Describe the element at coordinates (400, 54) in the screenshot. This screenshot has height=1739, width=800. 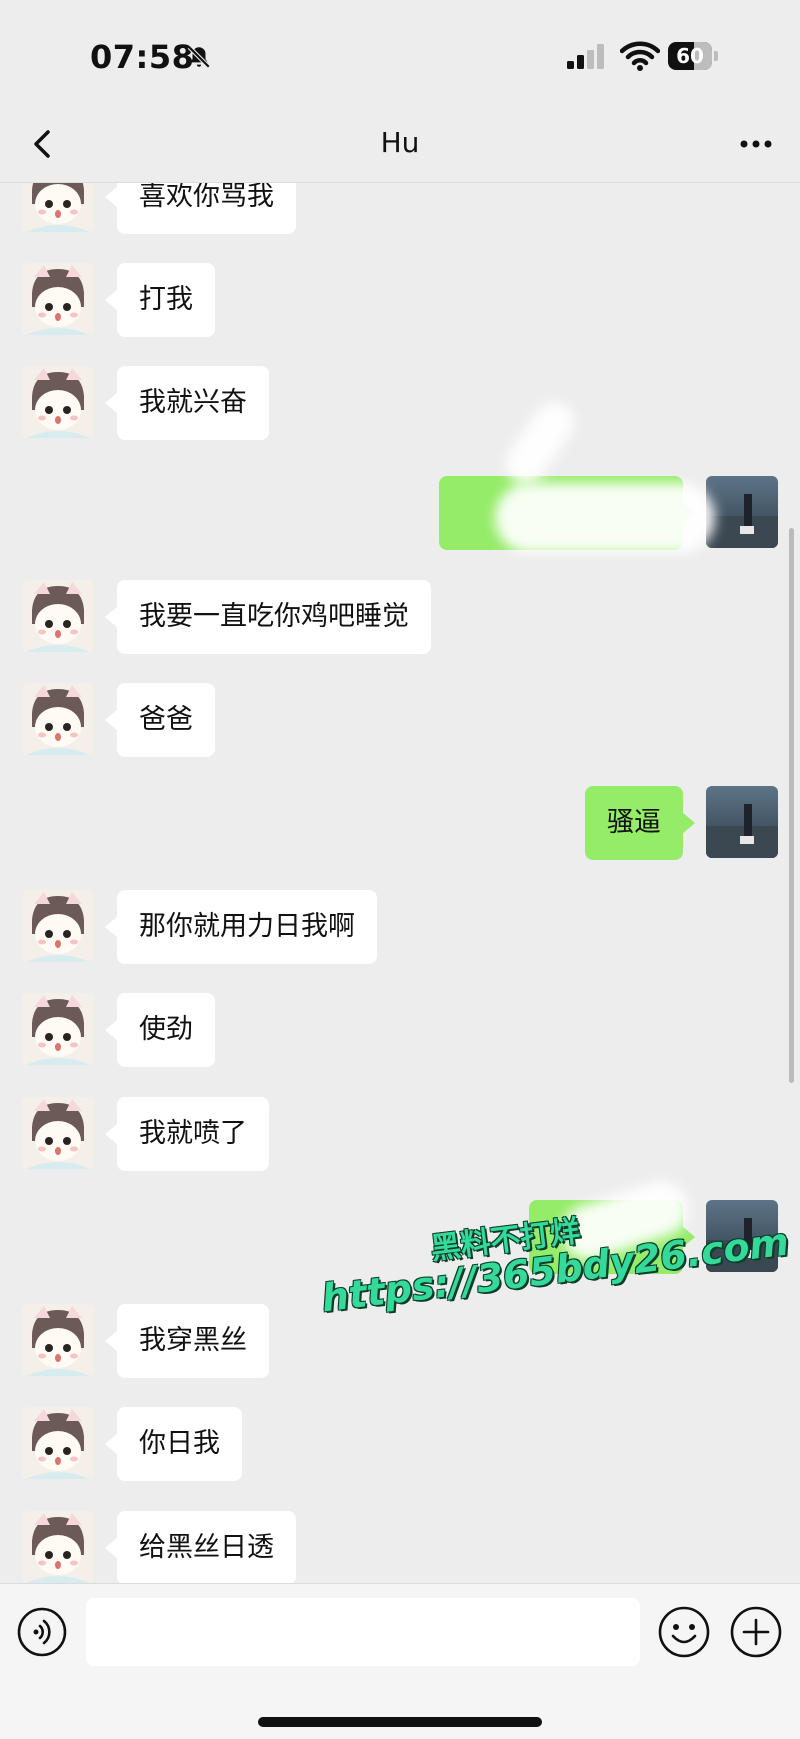
I see `status-bar: 07:58 60` at that location.